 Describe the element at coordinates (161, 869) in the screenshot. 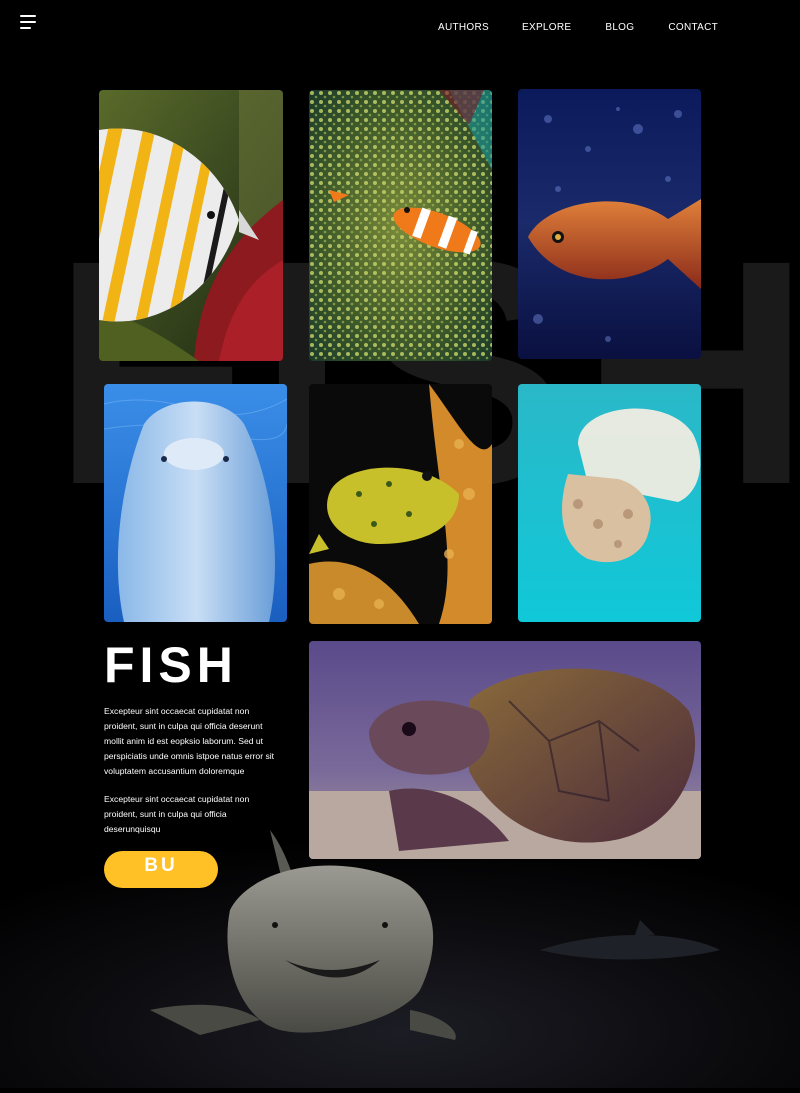

I see `cta-button: BU` at that location.